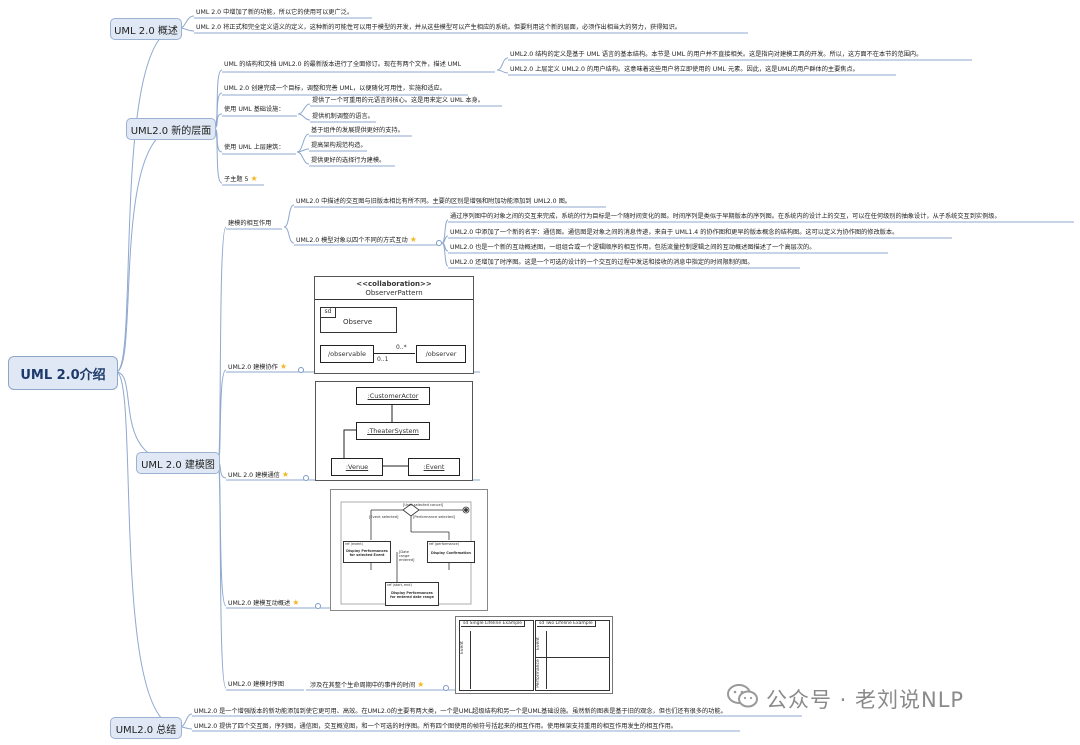 This screenshot has width=1080, height=745. What do you see at coordinates (236, 179) in the screenshot?
I see `subtopic-5-label: 子主题 5` at bounding box center [236, 179].